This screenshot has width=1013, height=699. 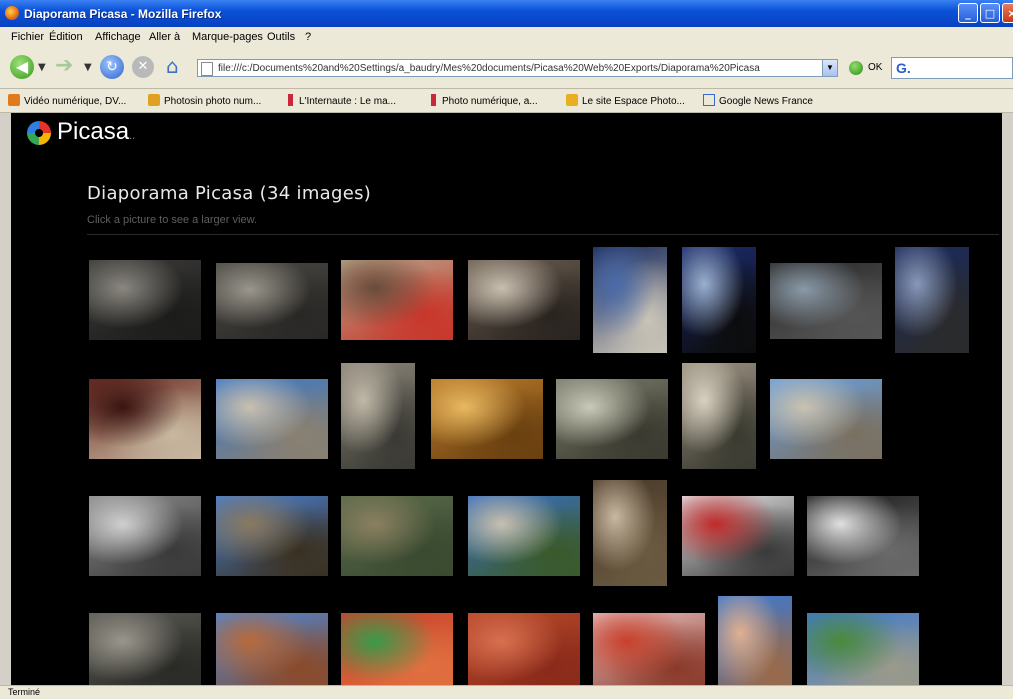 What do you see at coordinates (281, 37) in the screenshot?
I see `menu-outils: Outils` at bounding box center [281, 37].